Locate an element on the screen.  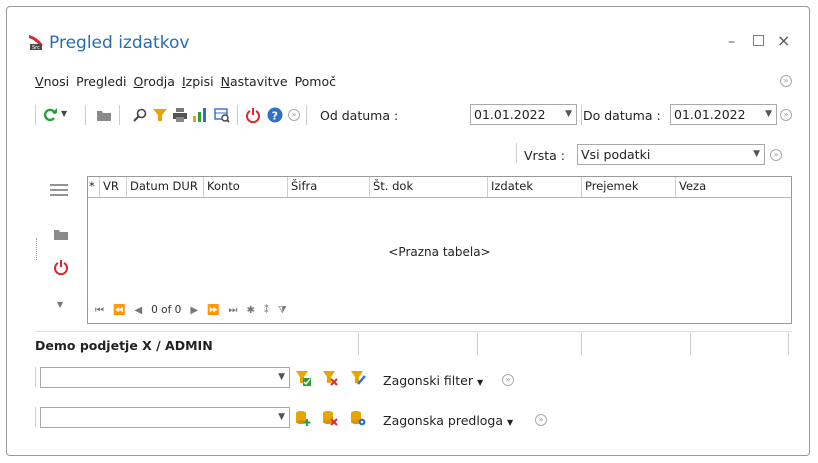
vrsta-options-icon: » is located at coordinates (776, 155).